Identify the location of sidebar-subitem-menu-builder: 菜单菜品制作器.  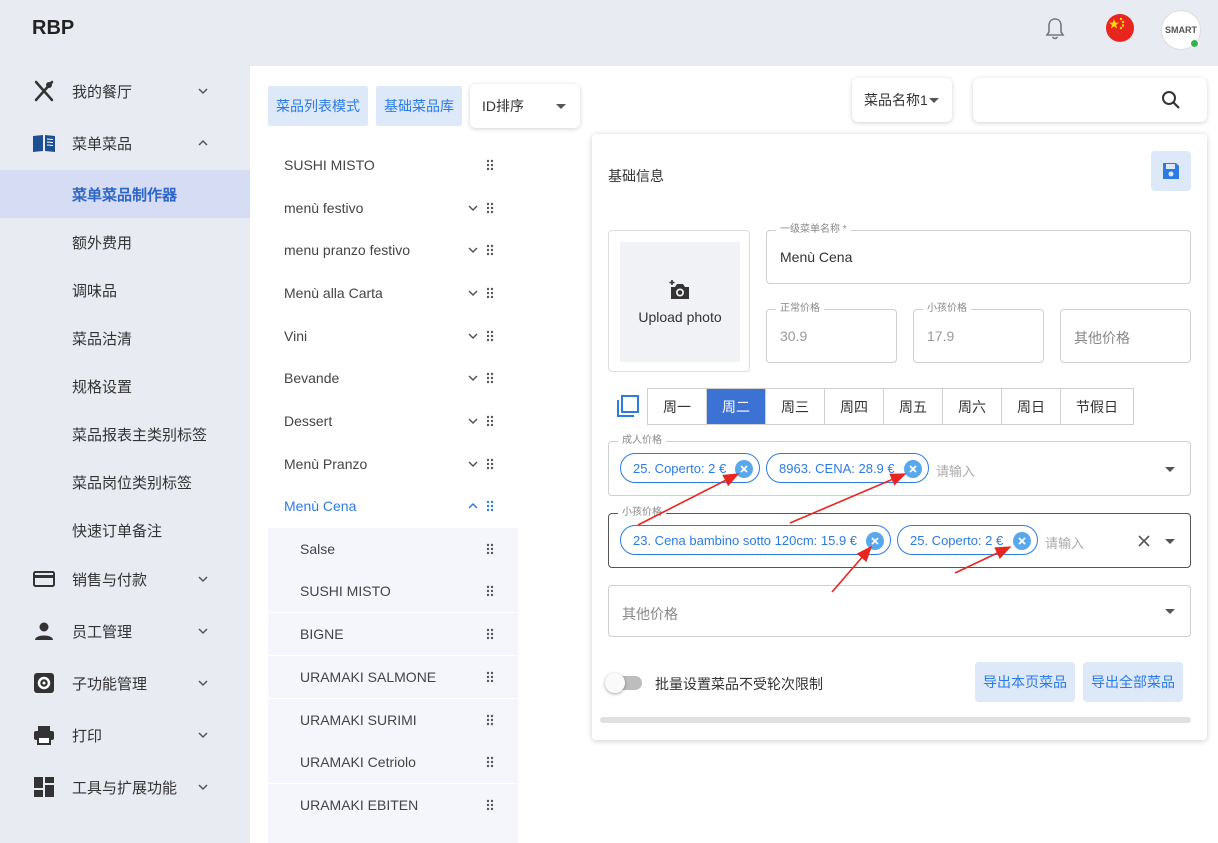
(125, 194).